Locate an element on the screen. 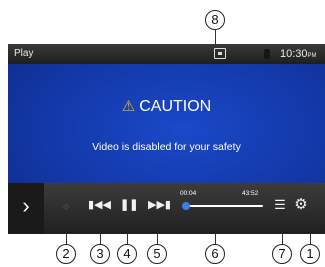  callout-1-leader is located at coordinates (310, 239).